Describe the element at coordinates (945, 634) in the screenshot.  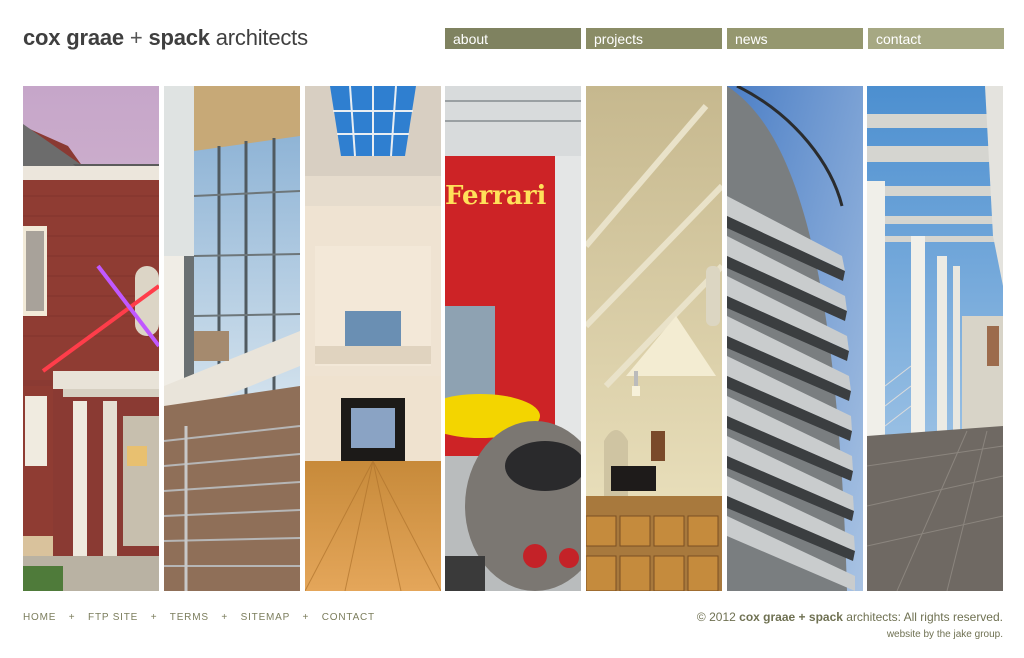
I see `site-credit-link: website by the jake group.` at that location.